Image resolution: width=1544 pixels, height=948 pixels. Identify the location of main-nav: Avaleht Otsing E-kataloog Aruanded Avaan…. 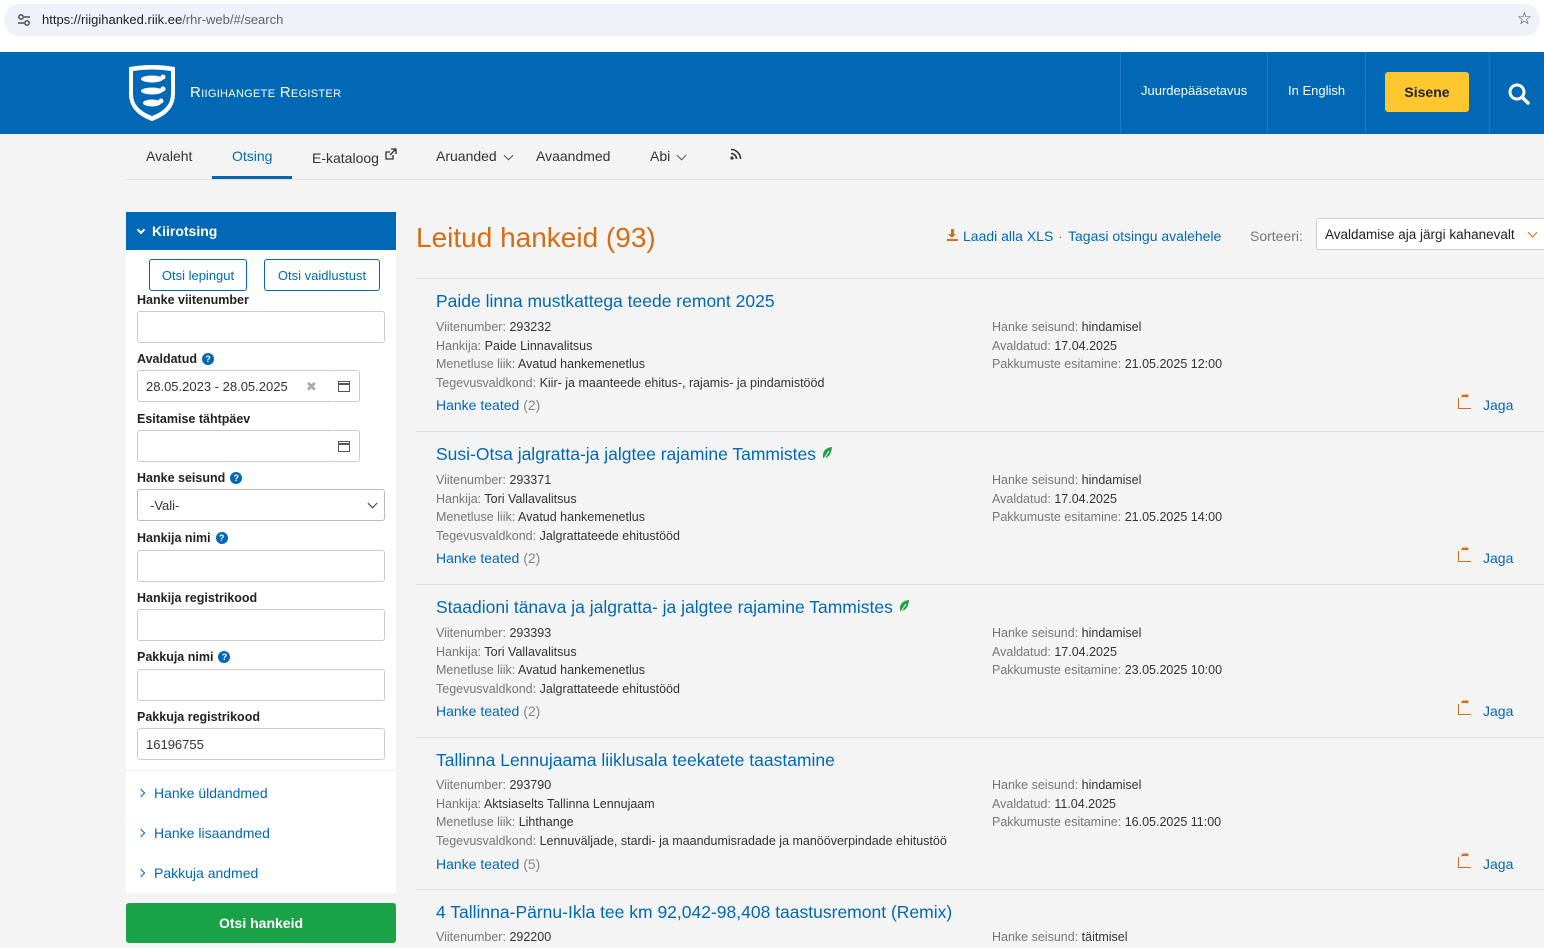
(835, 157).